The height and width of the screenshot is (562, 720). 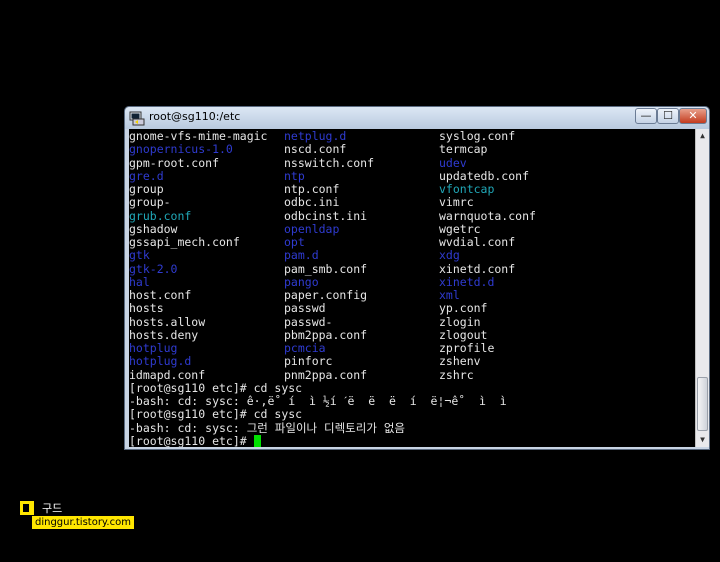 I want to click on minimize-button: —, so click(x=646, y=116).